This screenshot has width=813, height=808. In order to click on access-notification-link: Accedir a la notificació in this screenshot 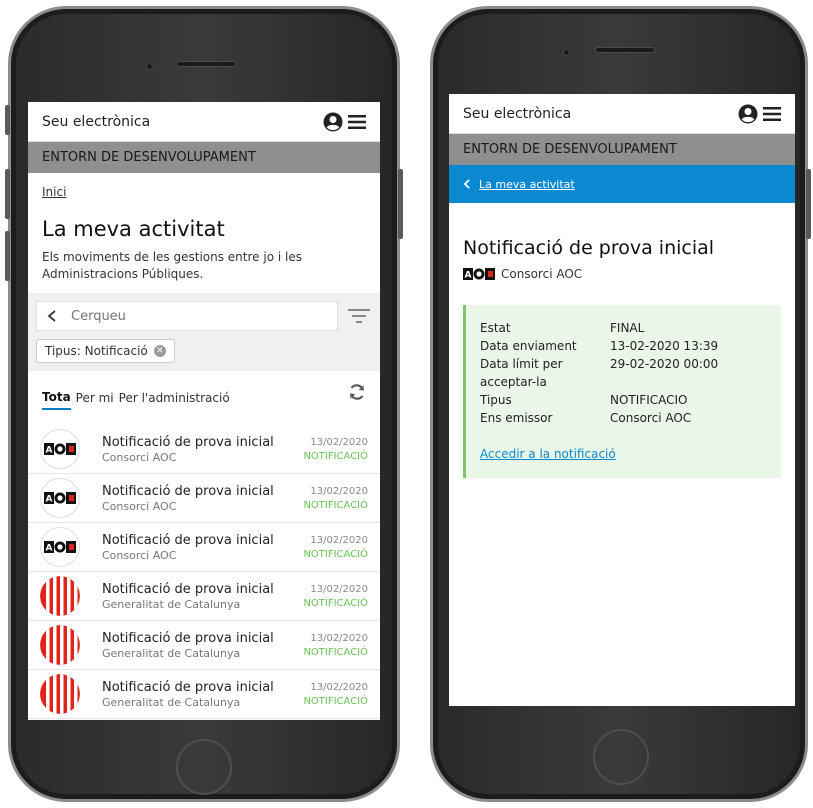, I will do `click(548, 454)`.